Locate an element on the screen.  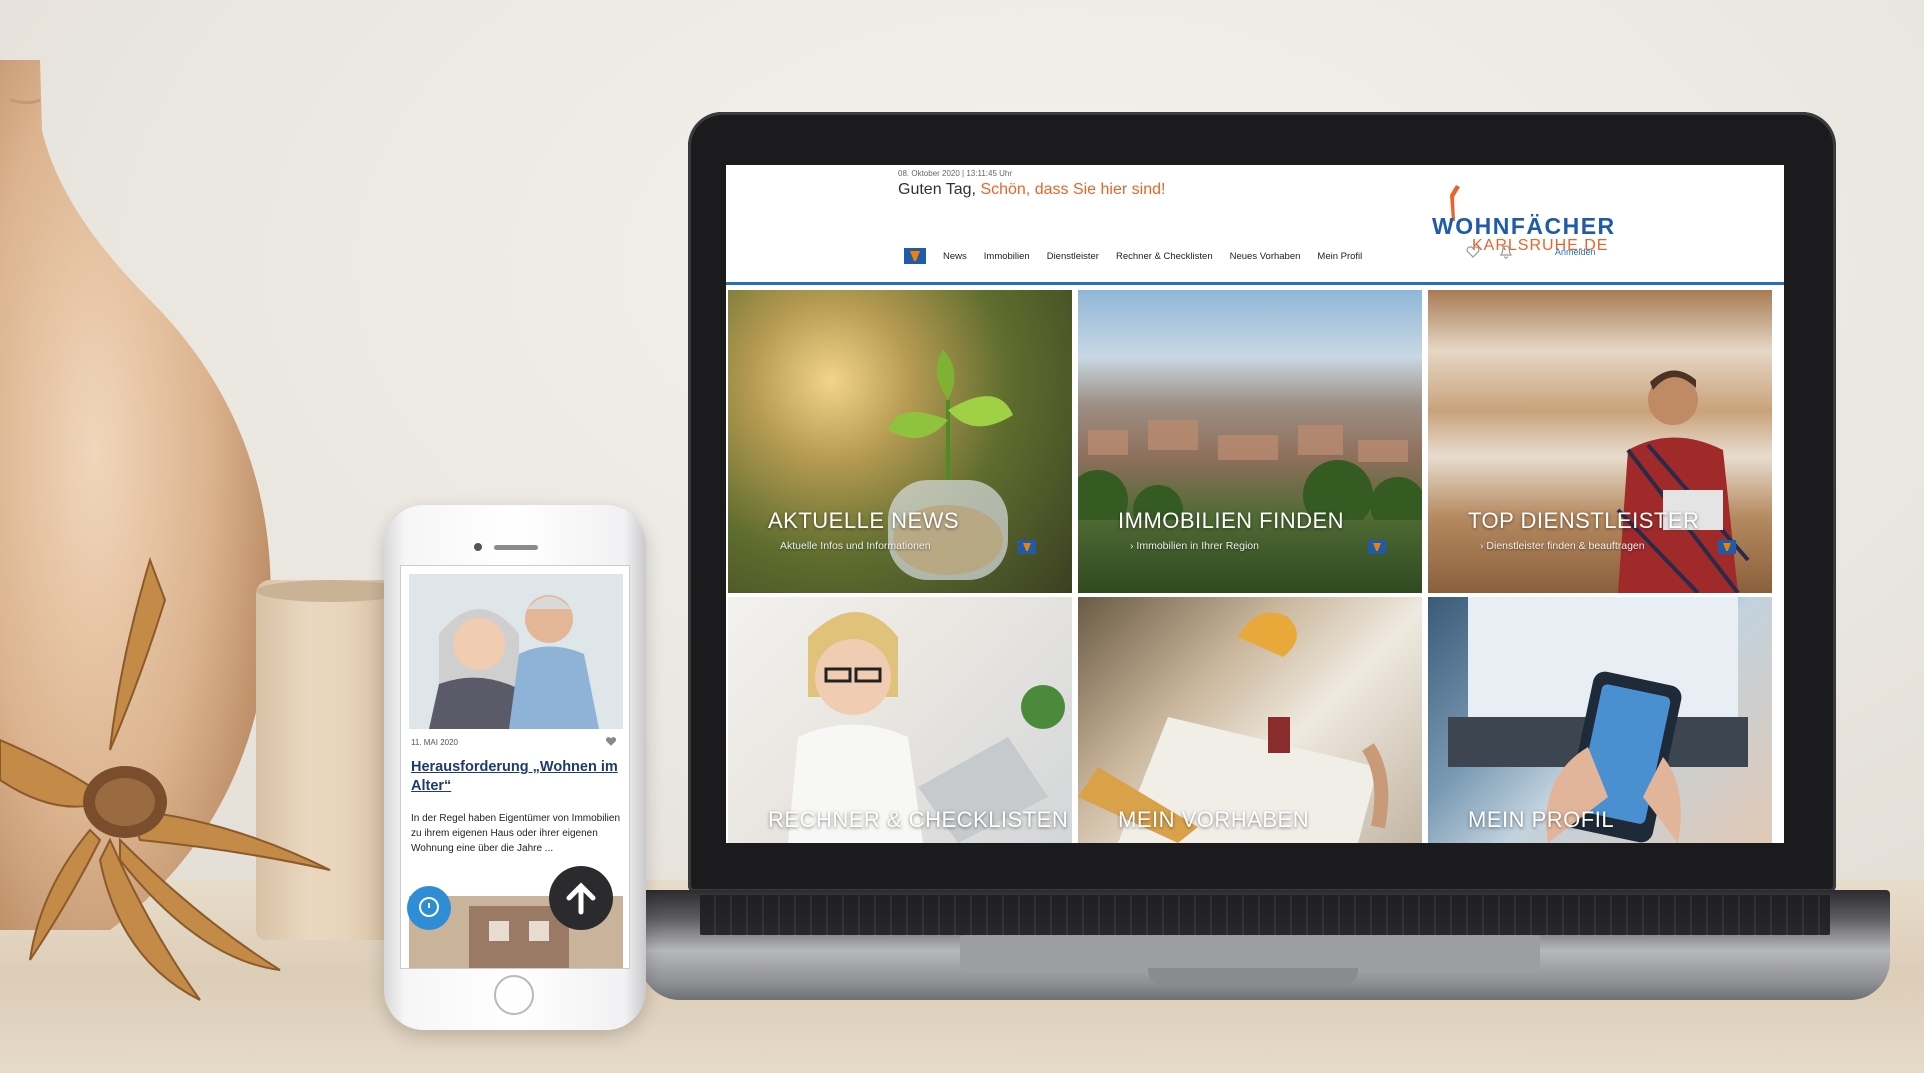
login-link: Anmelden is located at coordinates (1575, 252).